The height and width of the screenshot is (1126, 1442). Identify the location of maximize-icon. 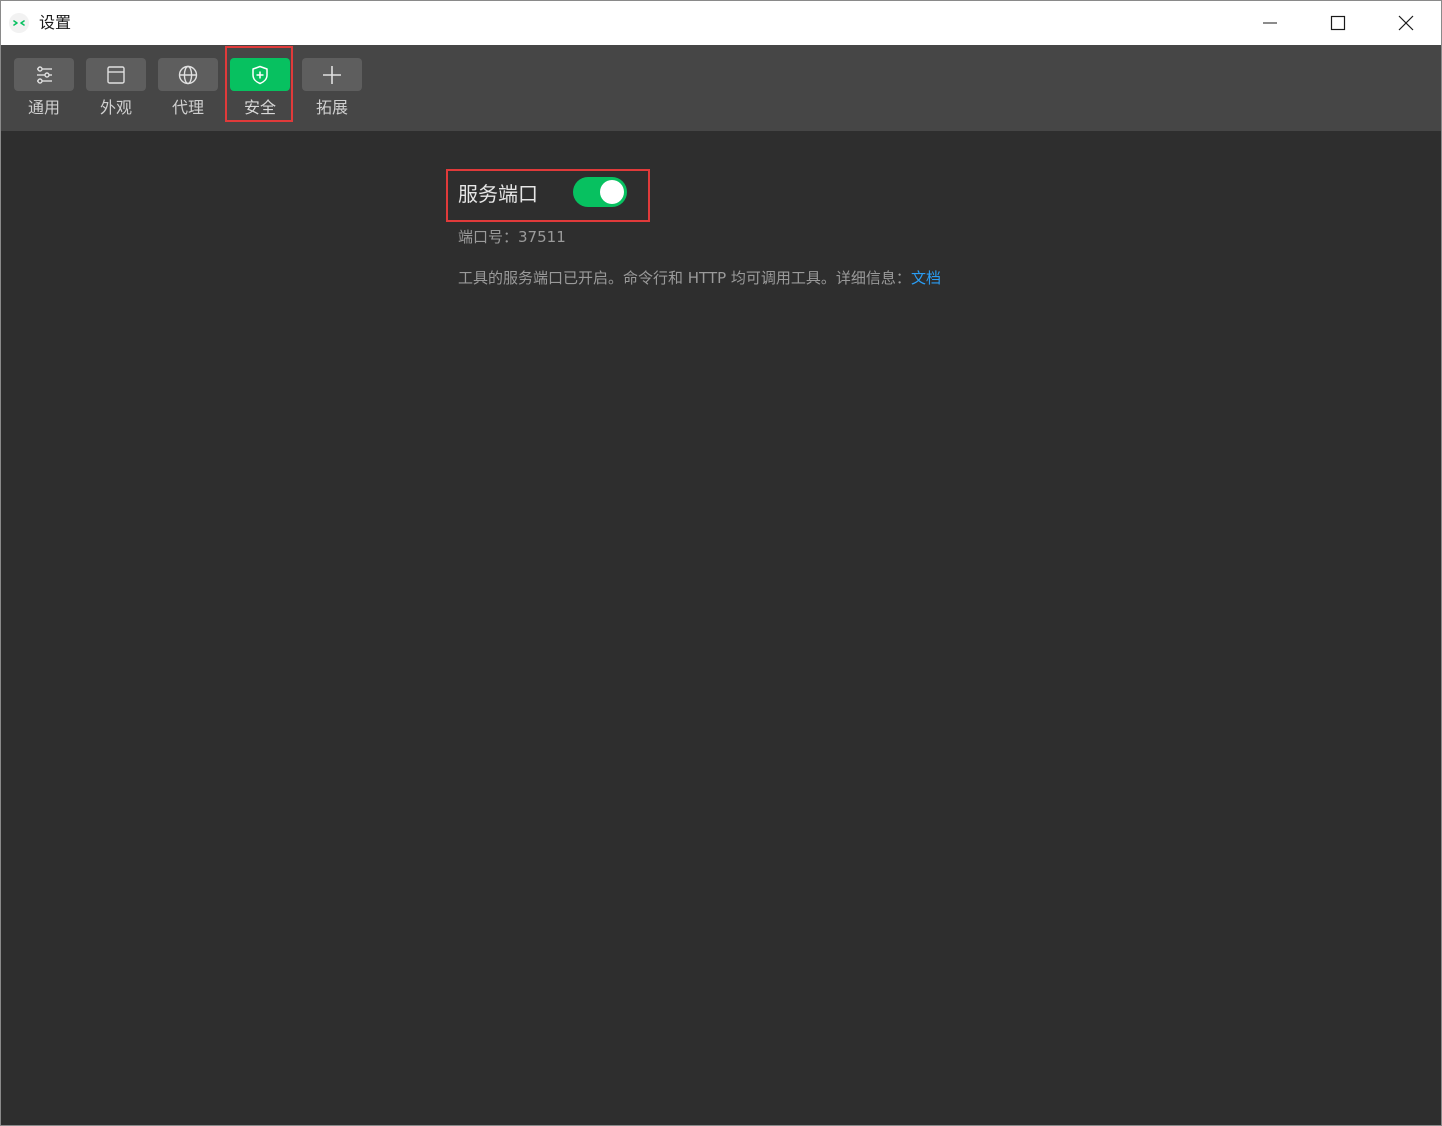
(1338, 23).